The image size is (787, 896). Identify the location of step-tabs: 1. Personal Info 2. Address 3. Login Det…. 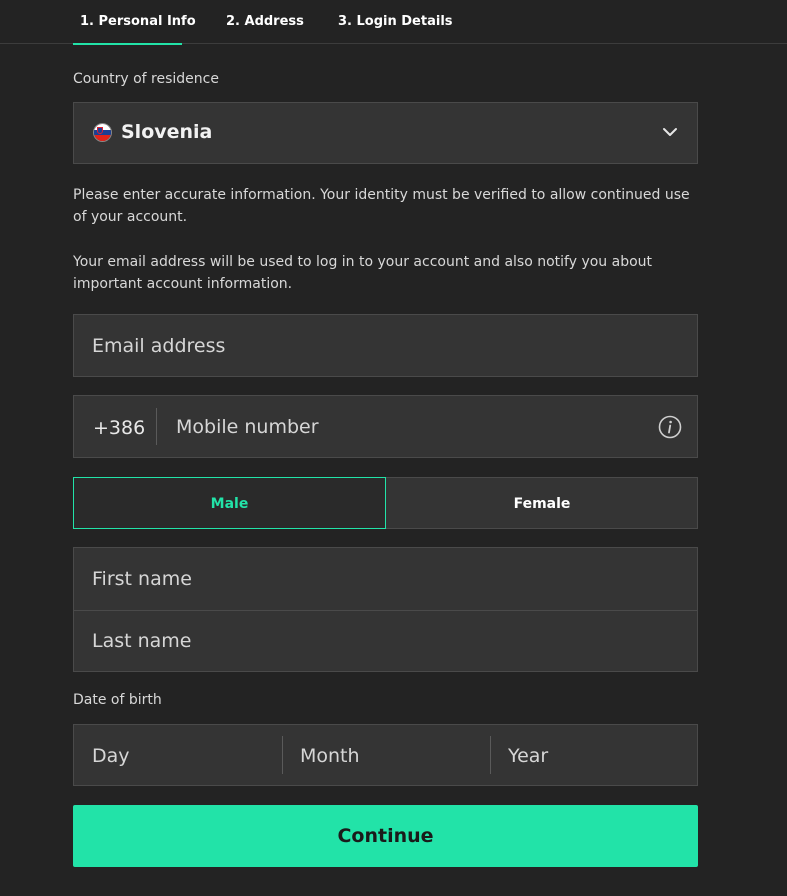
(393, 22).